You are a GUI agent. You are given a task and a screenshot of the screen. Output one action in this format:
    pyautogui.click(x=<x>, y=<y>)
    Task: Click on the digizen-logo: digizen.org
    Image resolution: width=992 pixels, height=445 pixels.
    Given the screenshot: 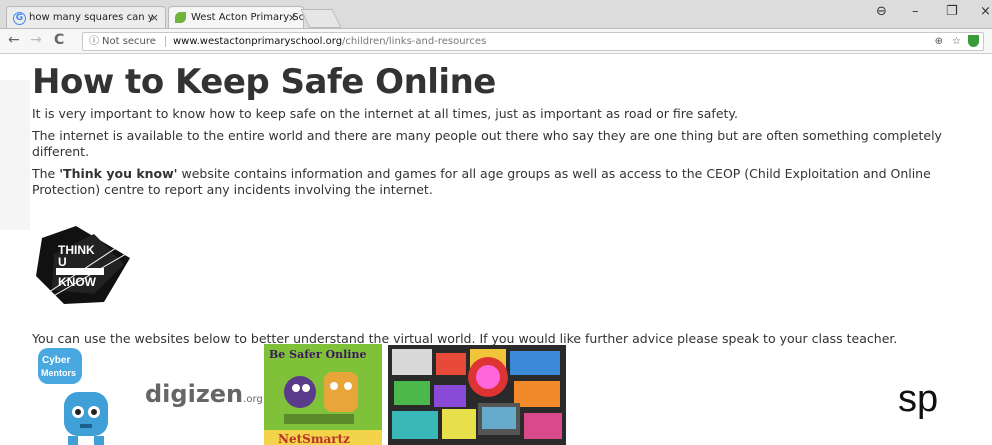 What is the action you would take?
    pyautogui.click(x=204, y=394)
    